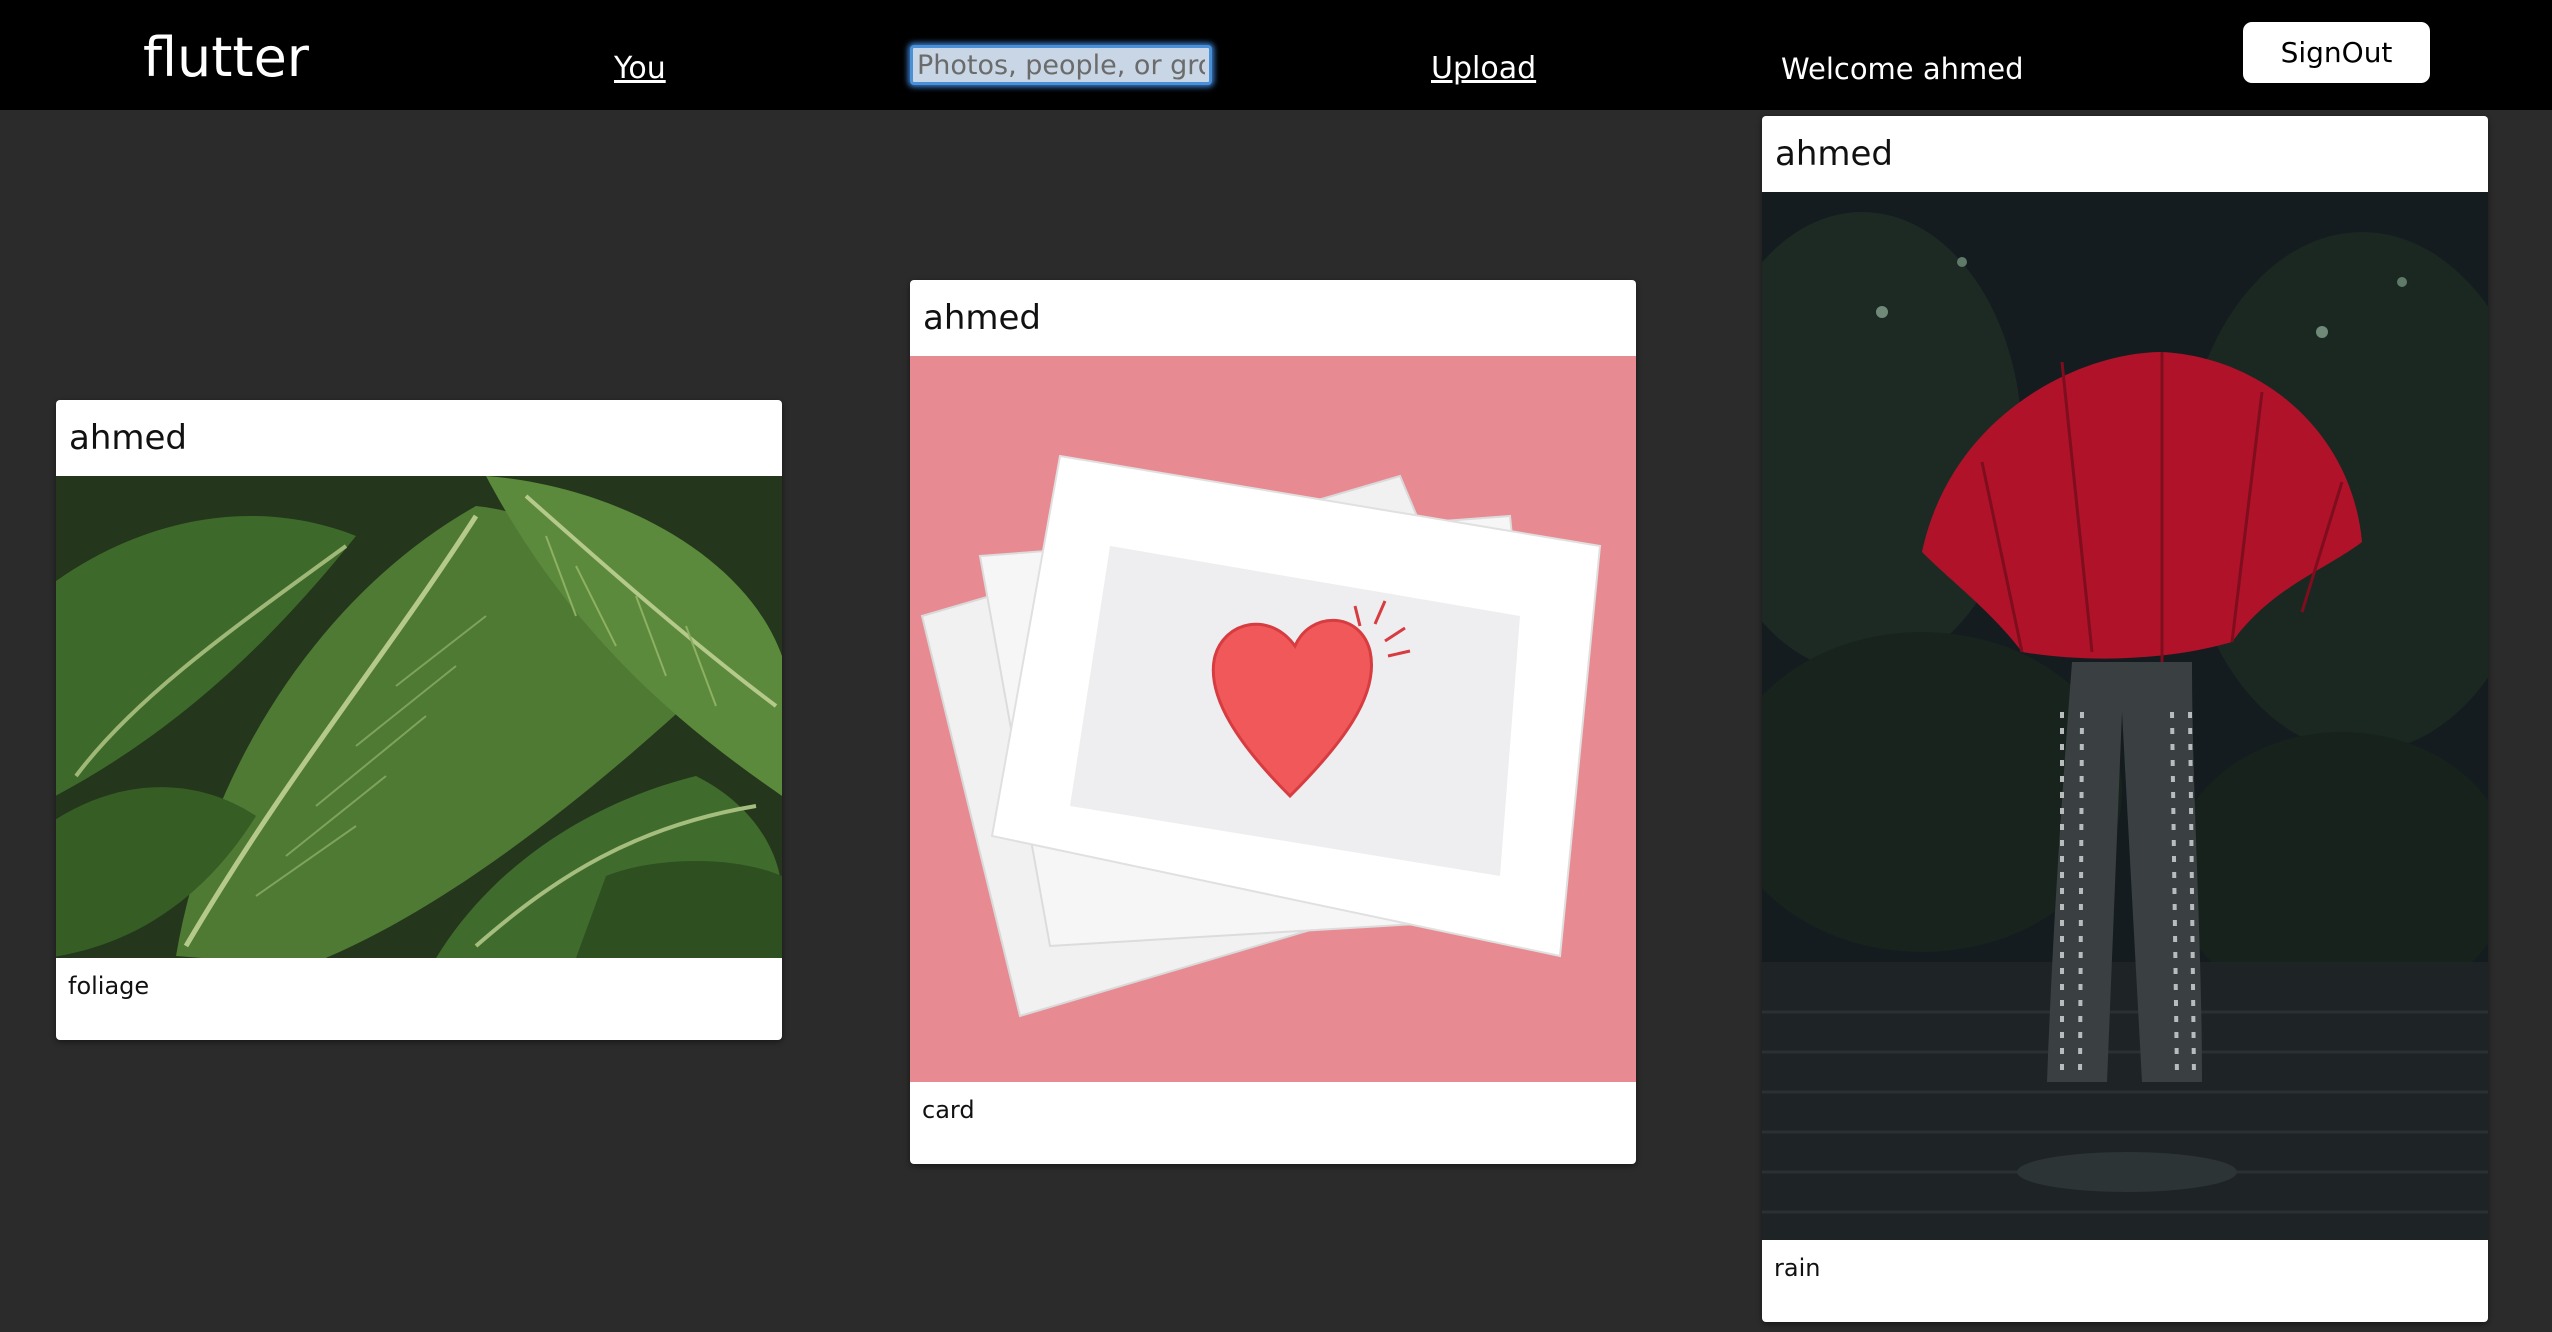 This screenshot has width=2552, height=1332. Describe the element at coordinates (226, 58) in the screenshot. I see `brand-logo: flutter` at that location.